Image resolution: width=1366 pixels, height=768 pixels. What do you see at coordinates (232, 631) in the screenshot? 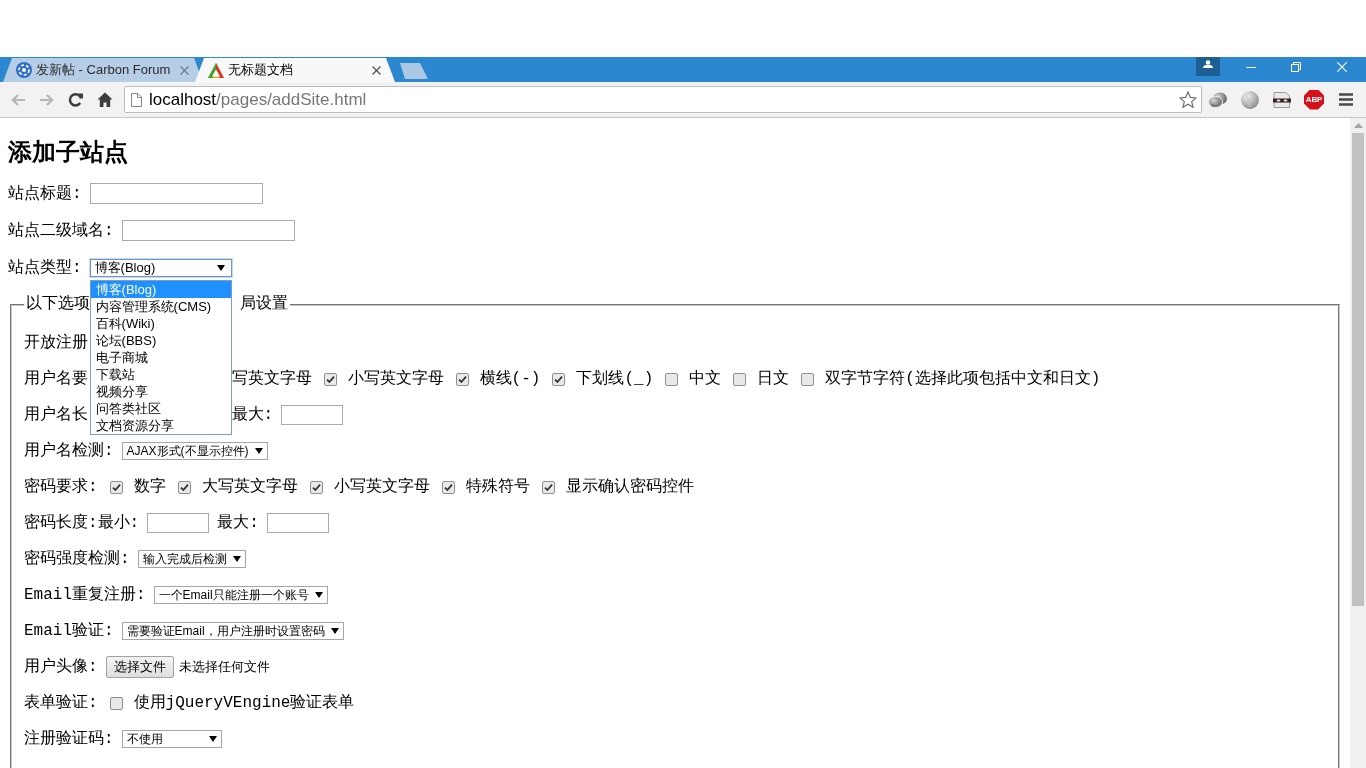
I see `select-field: 需要验证Email，用户注册时设置密码` at bounding box center [232, 631].